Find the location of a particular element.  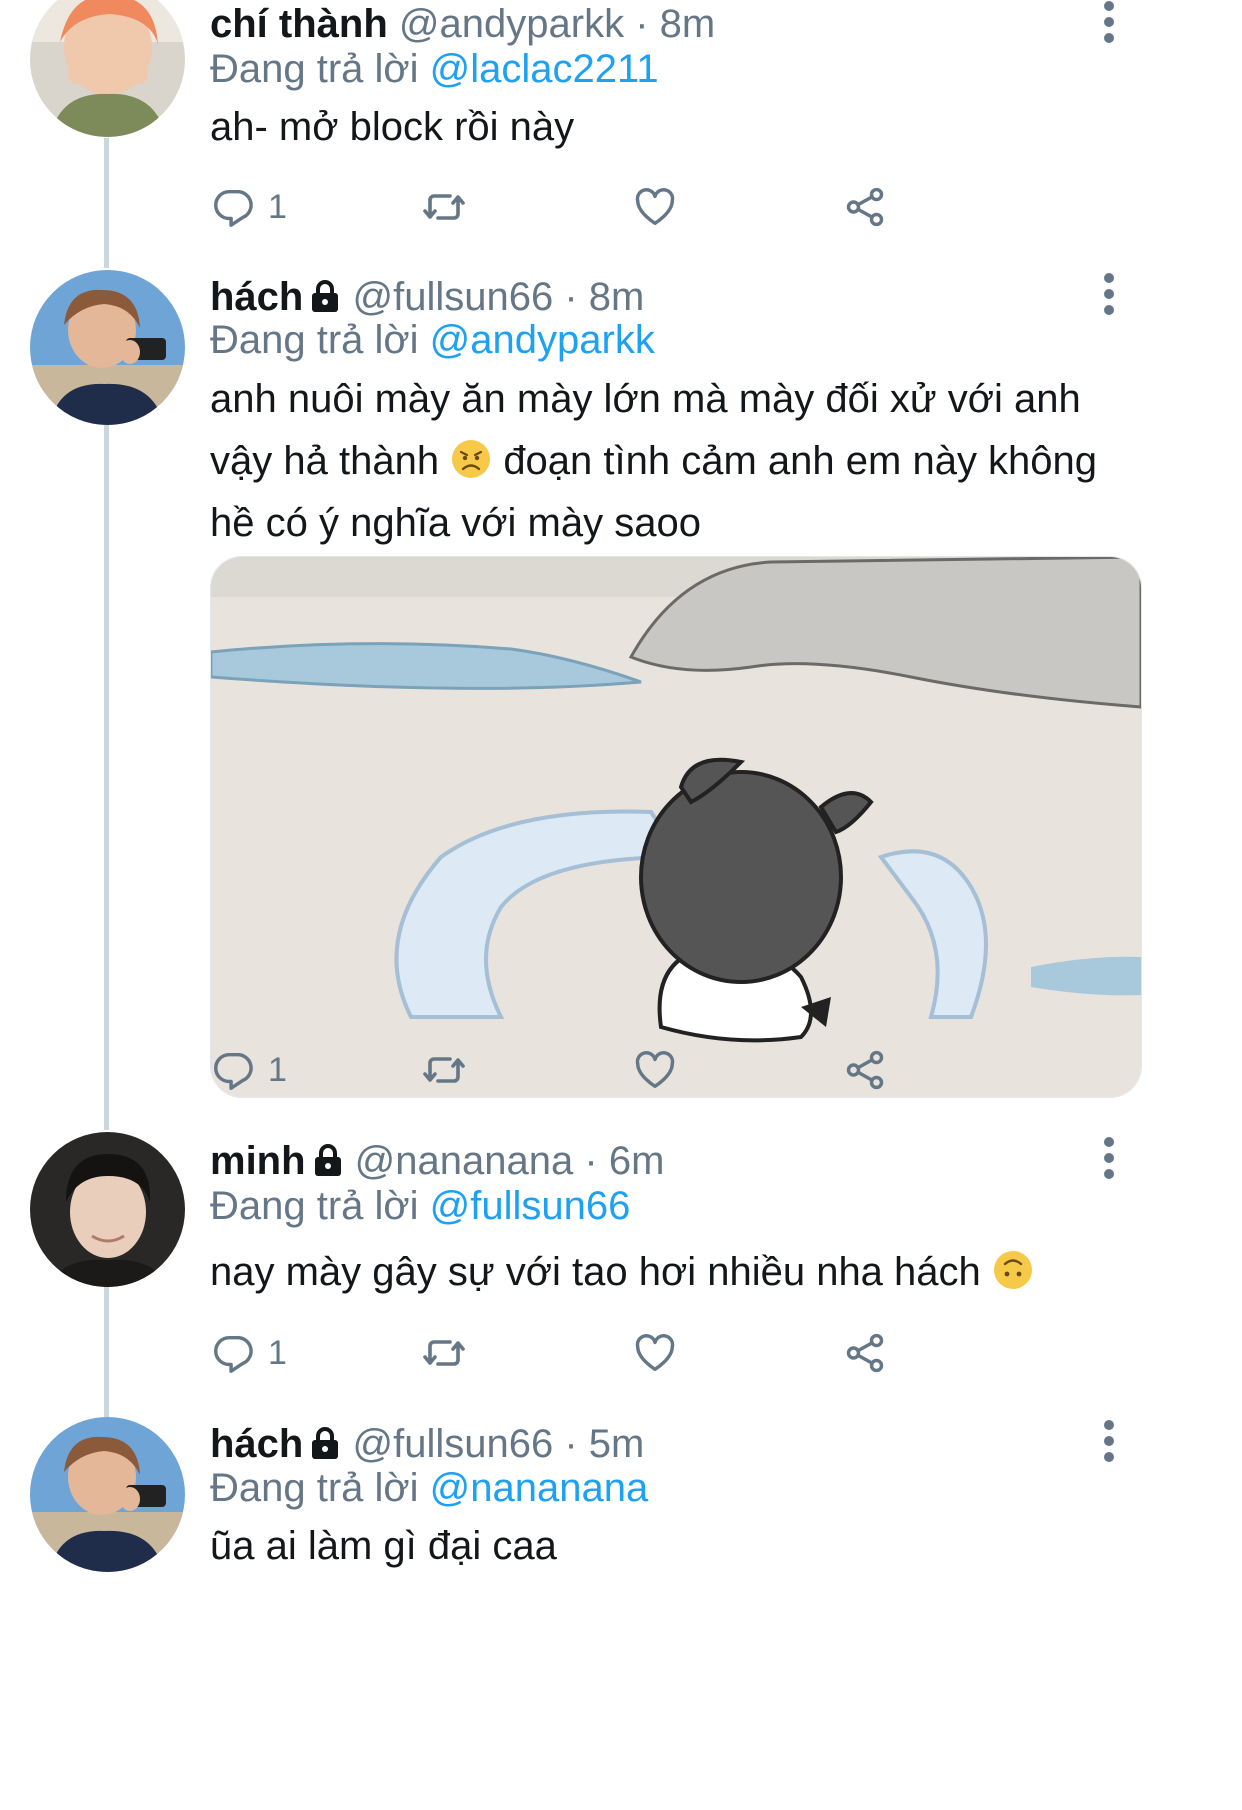

reply-mention: @laclac2211 is located at coordinates (544, 69).